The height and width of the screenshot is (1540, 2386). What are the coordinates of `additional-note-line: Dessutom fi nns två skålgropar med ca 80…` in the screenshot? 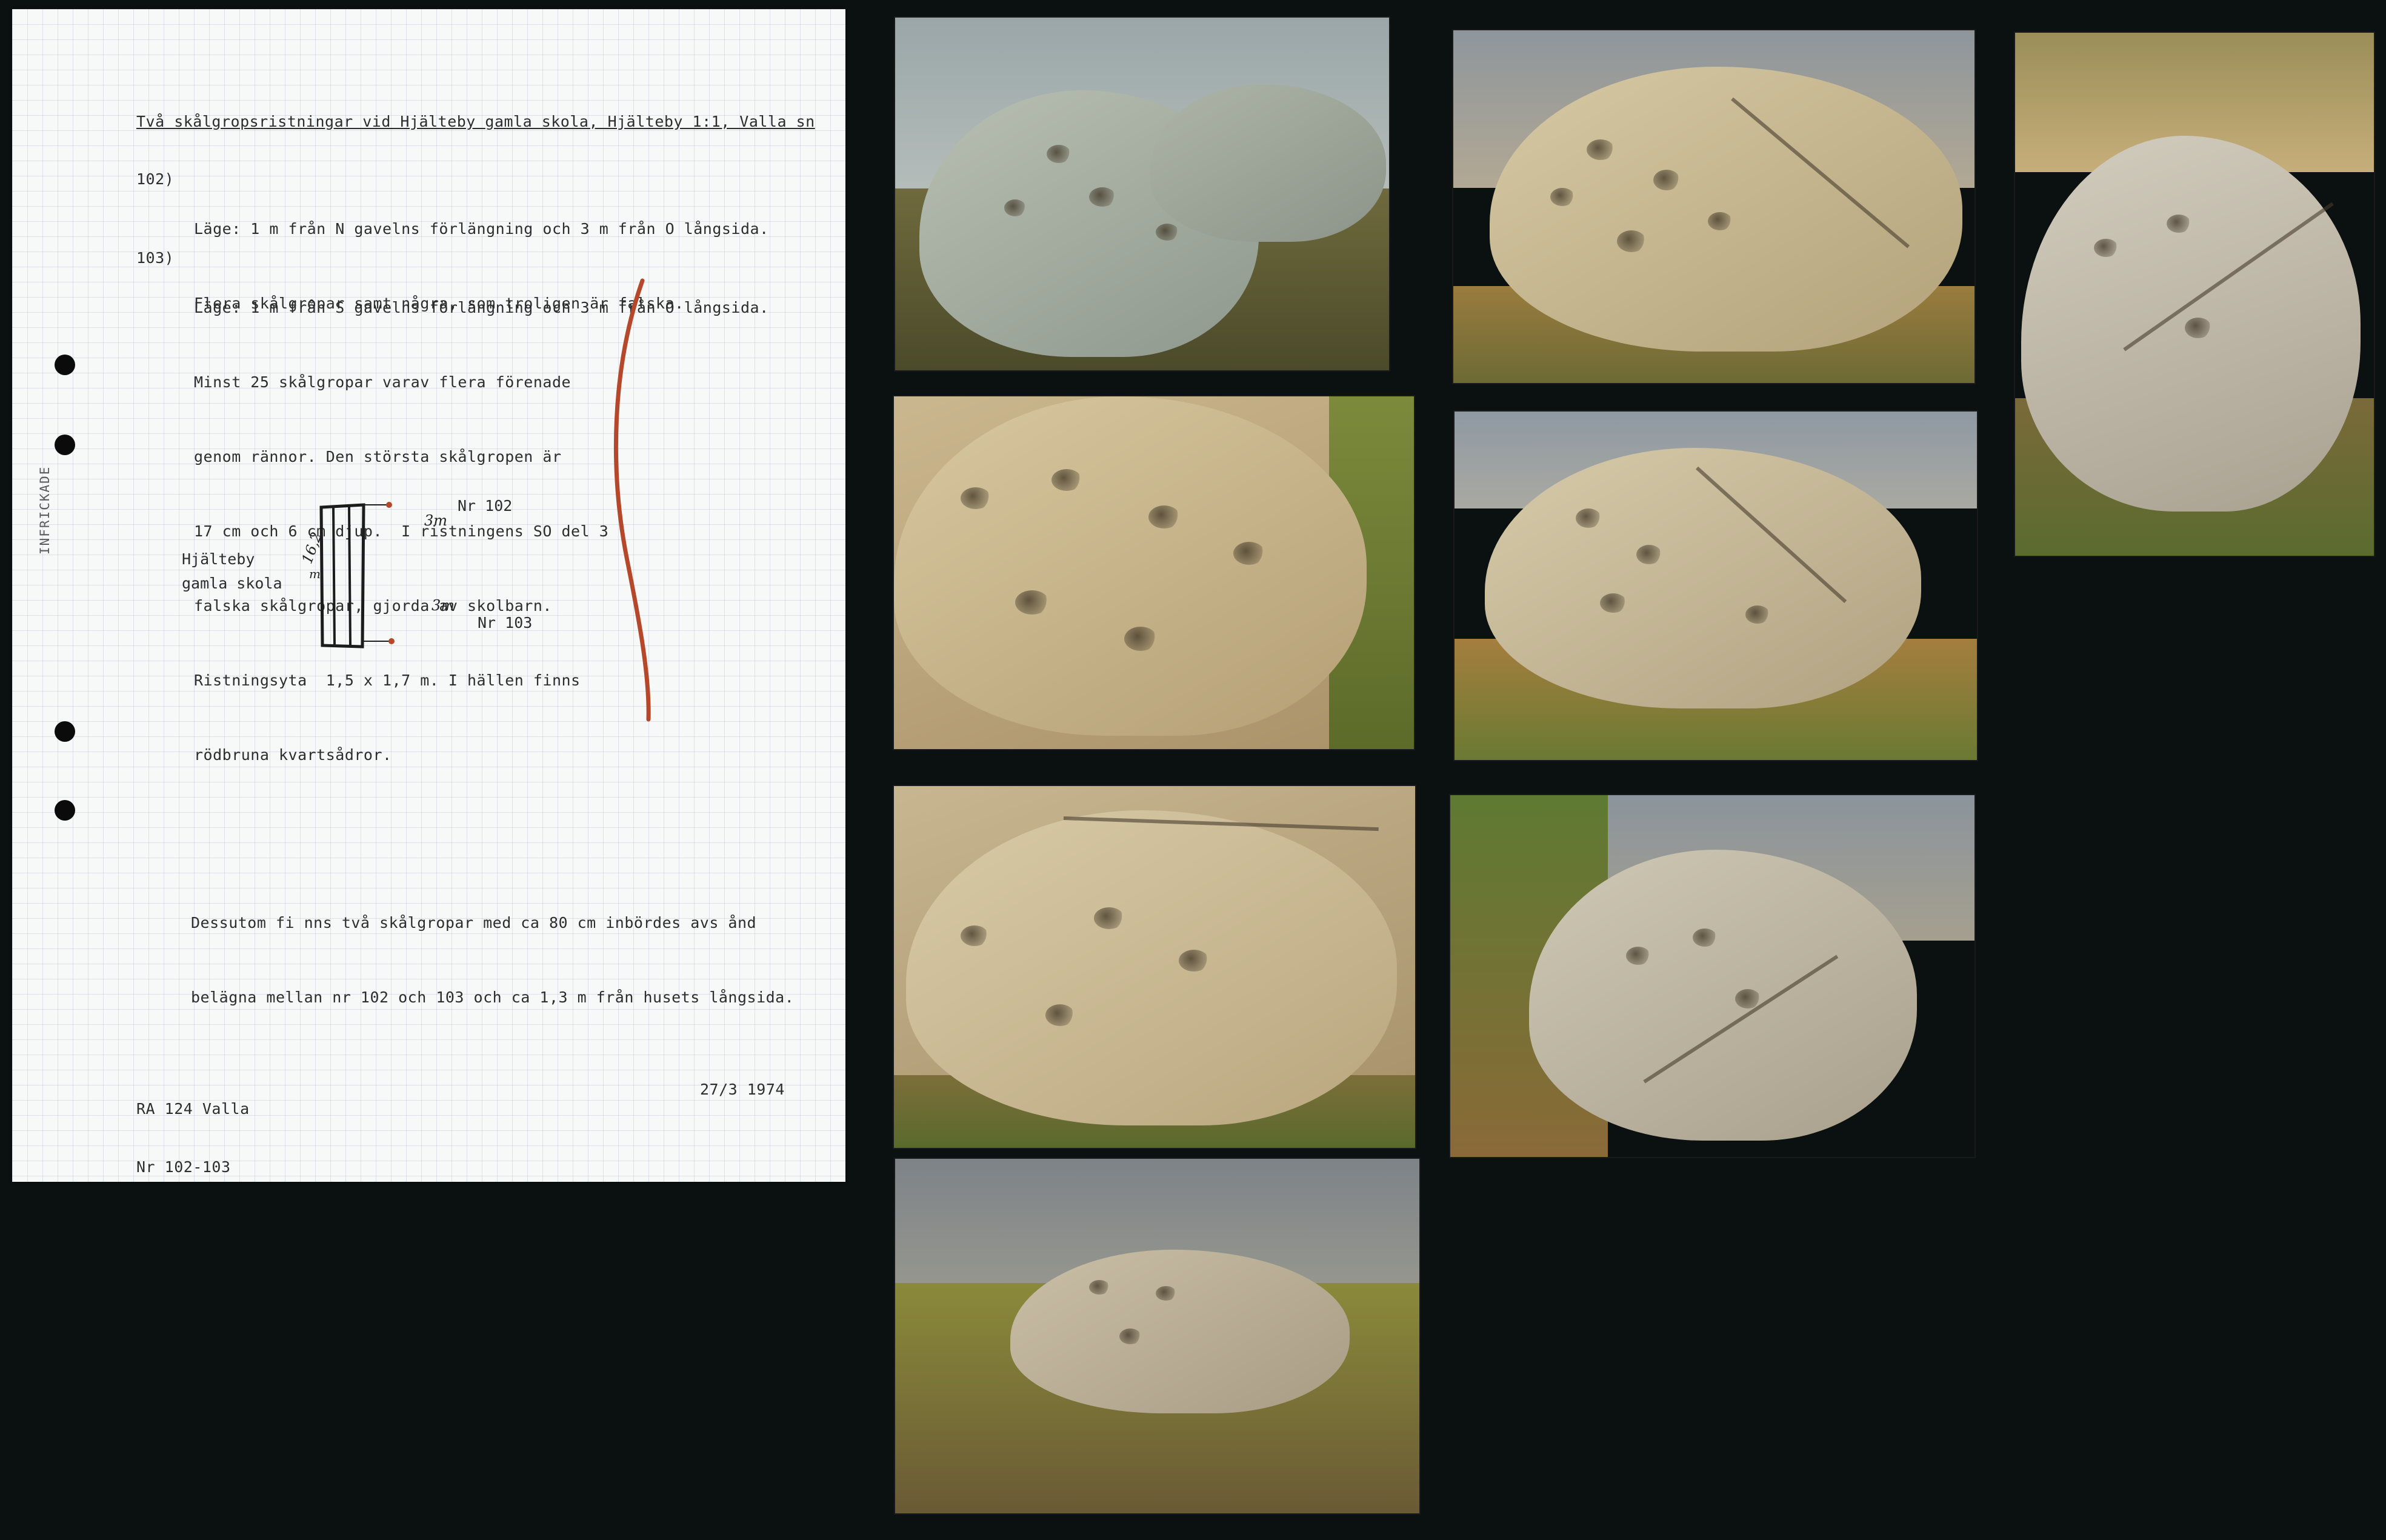 It's located at (474, 923).